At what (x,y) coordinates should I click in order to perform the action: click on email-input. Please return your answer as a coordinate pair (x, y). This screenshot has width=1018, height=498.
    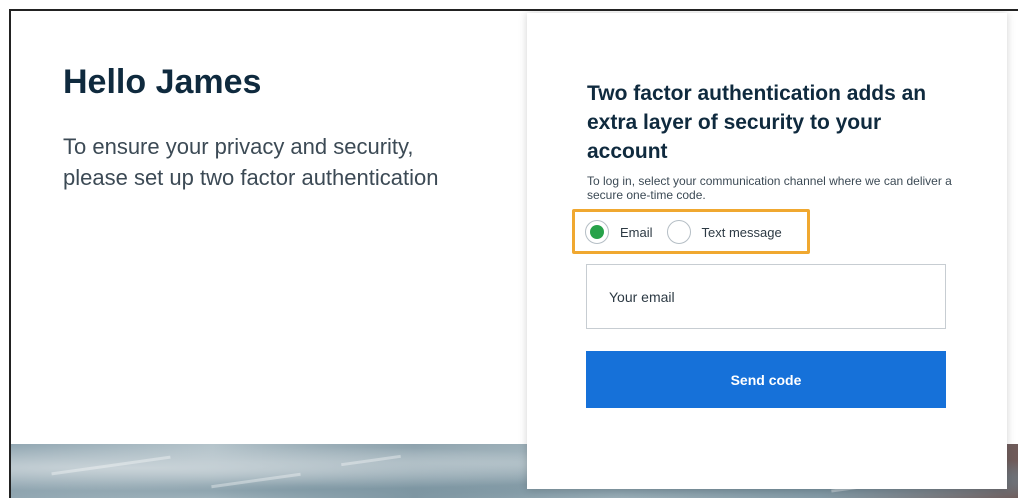
    Looking at the image, I should click on (766, 296).